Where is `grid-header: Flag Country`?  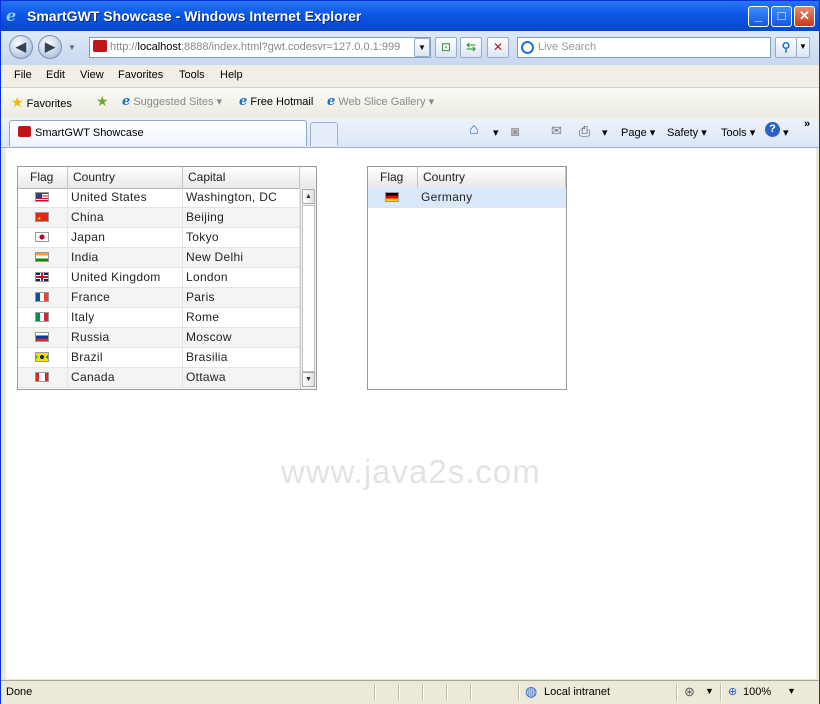 grid-header: Flag Country is located at coordinates (467, 178).